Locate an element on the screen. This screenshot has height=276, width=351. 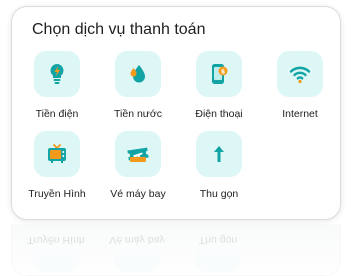
plane-ticket-icon is located at coordinates (138, 154).